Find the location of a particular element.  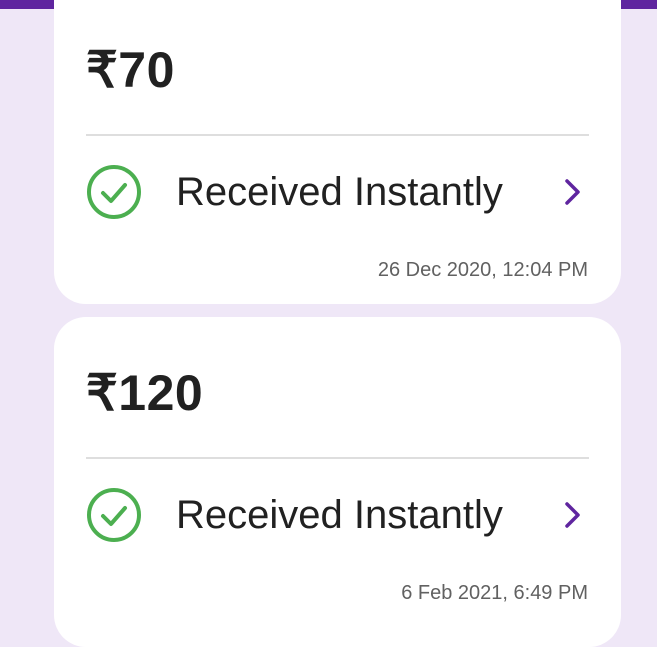

transaction-amount: ₹120 is located at coordinates (145, 393).